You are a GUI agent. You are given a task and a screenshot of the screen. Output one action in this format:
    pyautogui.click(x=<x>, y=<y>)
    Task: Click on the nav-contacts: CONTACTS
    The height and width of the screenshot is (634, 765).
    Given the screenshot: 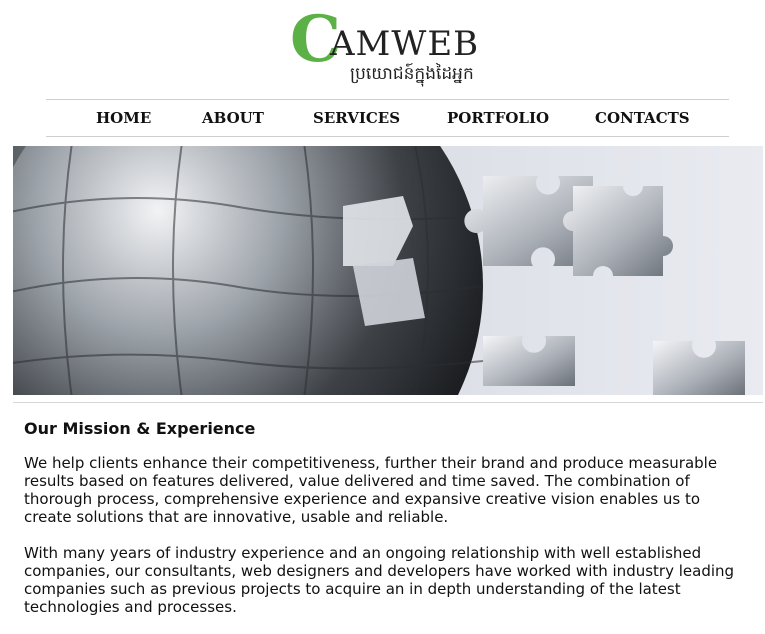 What is the action you would take?
    pyautogui.click(x=642, y=118)
    